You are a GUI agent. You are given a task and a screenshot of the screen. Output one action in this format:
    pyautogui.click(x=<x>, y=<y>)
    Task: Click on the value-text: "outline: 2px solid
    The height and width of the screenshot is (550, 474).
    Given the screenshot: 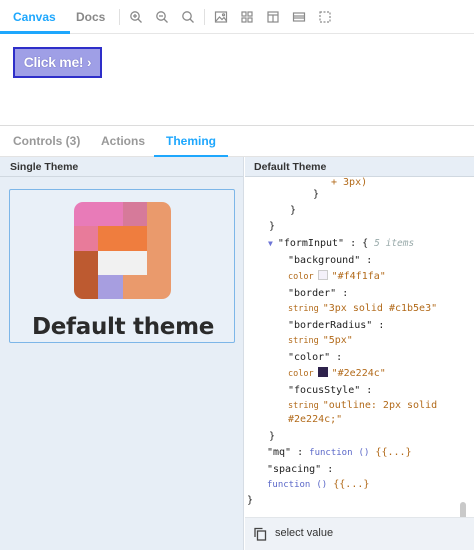 What is the action you would take?
    pyautogui.click(x=380, y=405)
    